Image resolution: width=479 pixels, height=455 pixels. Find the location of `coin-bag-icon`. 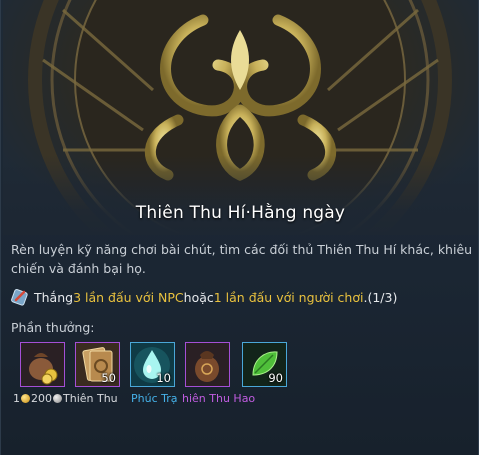

coin-bag-icon is located at coordinates (42, 364).